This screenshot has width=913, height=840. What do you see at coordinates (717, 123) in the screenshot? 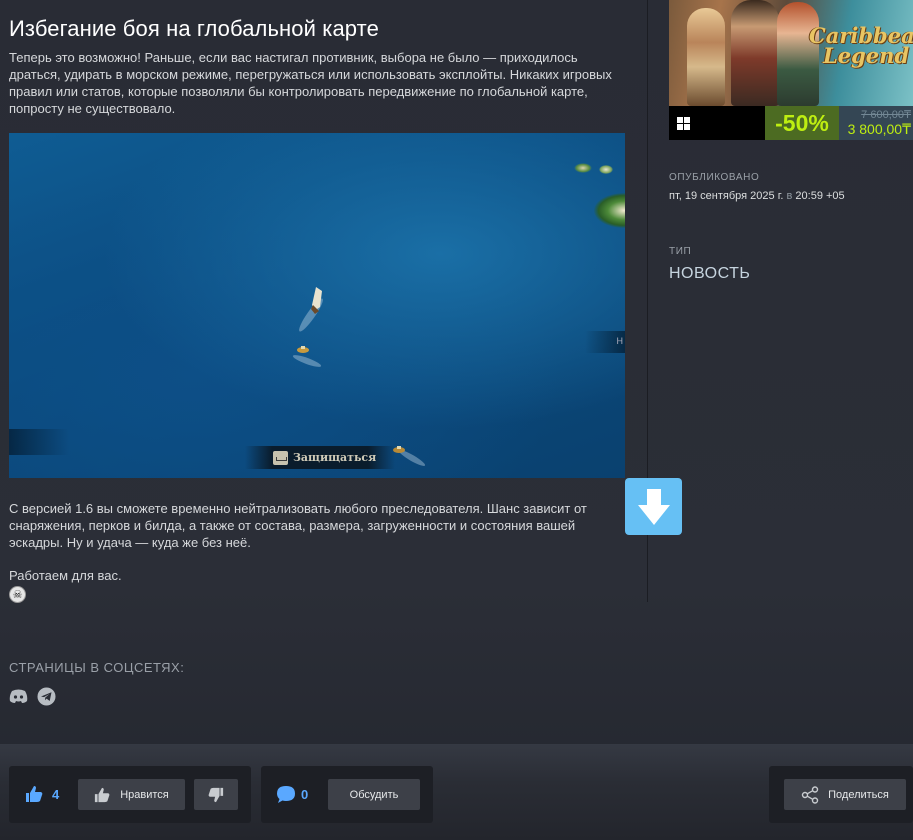
I see `platform-badge` at bounding box center [717, 123].